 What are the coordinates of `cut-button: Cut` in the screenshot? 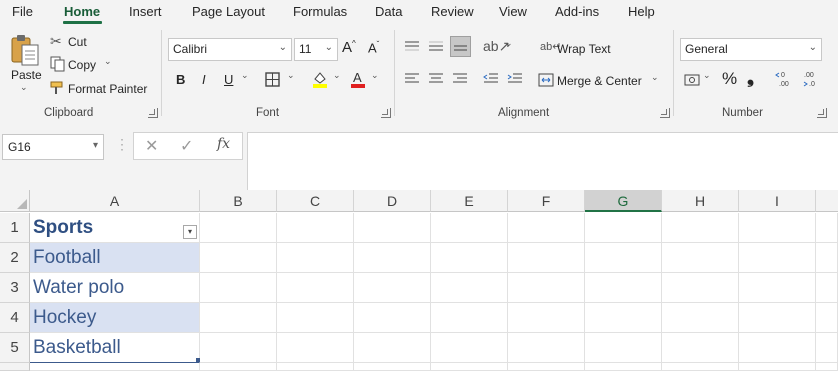 It's located at (77, 42).